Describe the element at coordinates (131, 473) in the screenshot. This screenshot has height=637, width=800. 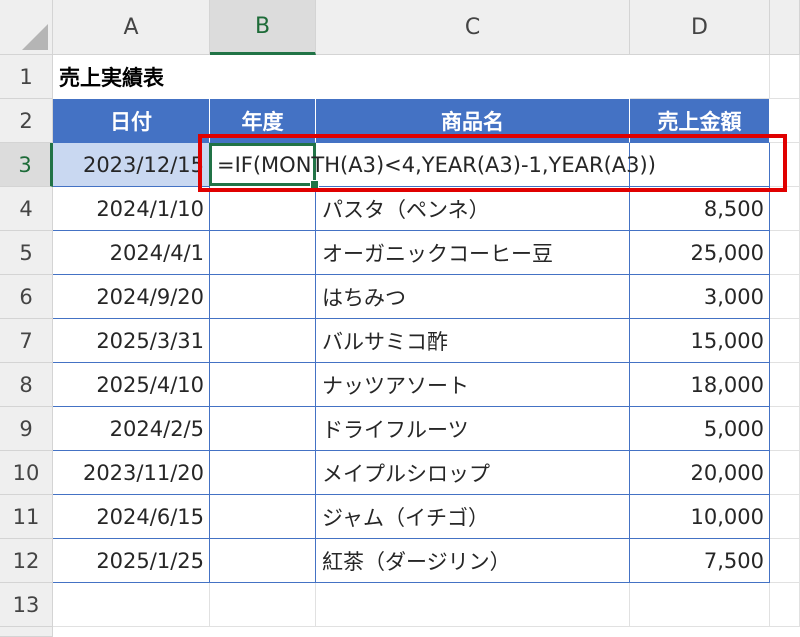
I see `cell-date: 2023/11/20` at that location.